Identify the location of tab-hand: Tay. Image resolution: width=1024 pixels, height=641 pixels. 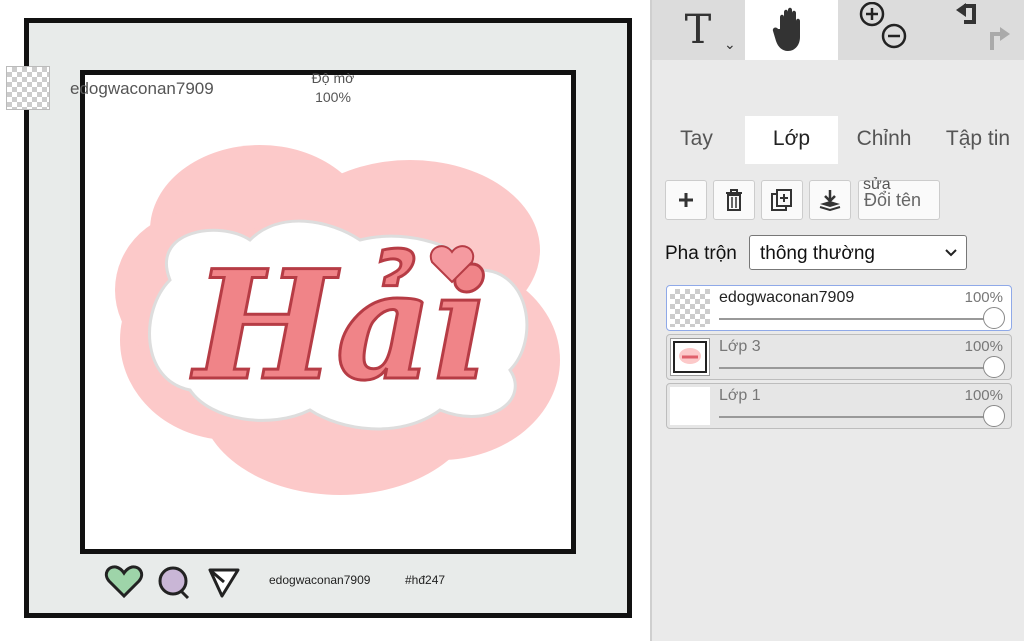
(696, 140).